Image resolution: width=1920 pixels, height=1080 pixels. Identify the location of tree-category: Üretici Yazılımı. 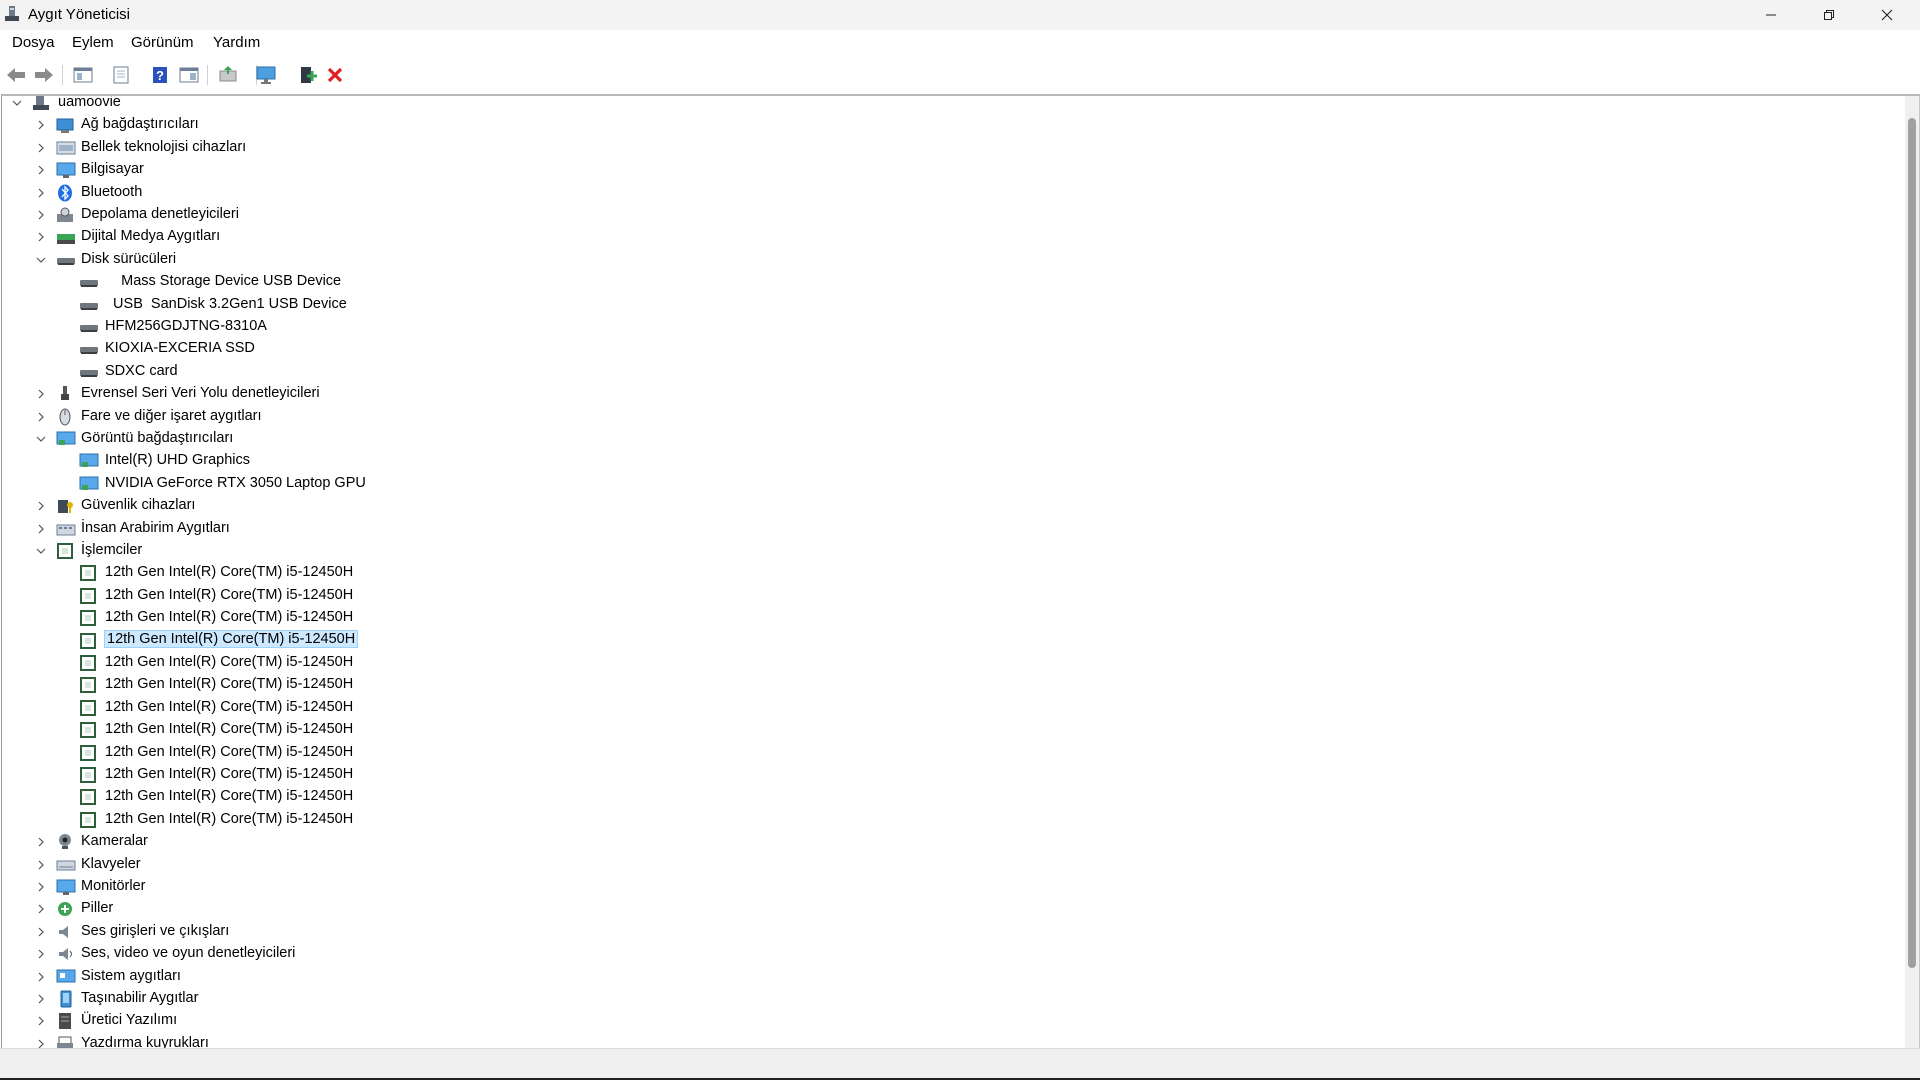
(952, 1021).